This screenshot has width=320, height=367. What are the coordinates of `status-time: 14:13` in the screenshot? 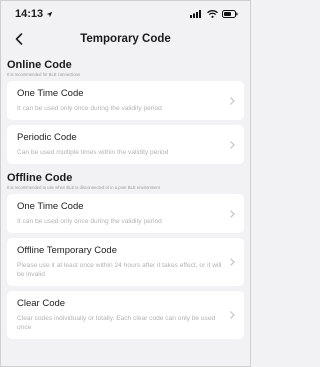 It's located at (29, 14).